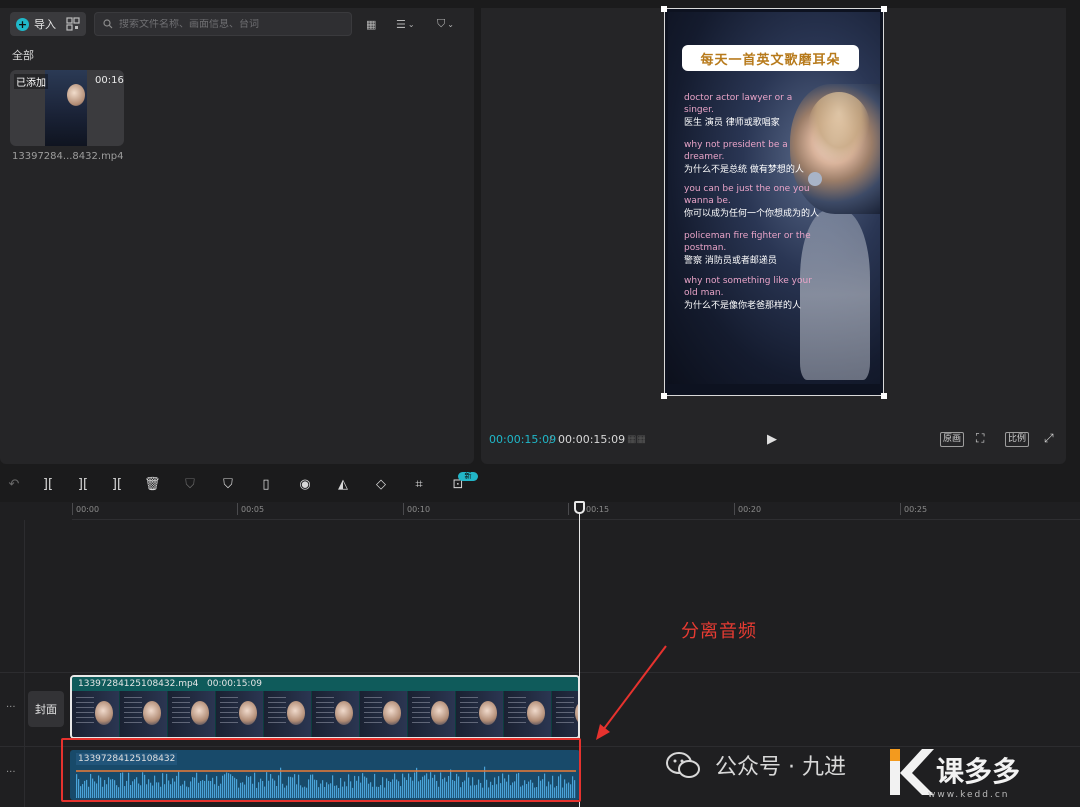 The image size is (1080, 807). What do you see at coordinates (73, 24) in the screenshot?
I see `qr-code-icon` at bounding box center [73, 24].